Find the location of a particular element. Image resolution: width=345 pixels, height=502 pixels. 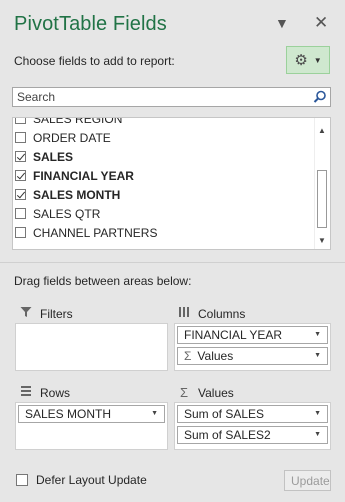

columns-label: Columns is located at coordinates (222, 313).